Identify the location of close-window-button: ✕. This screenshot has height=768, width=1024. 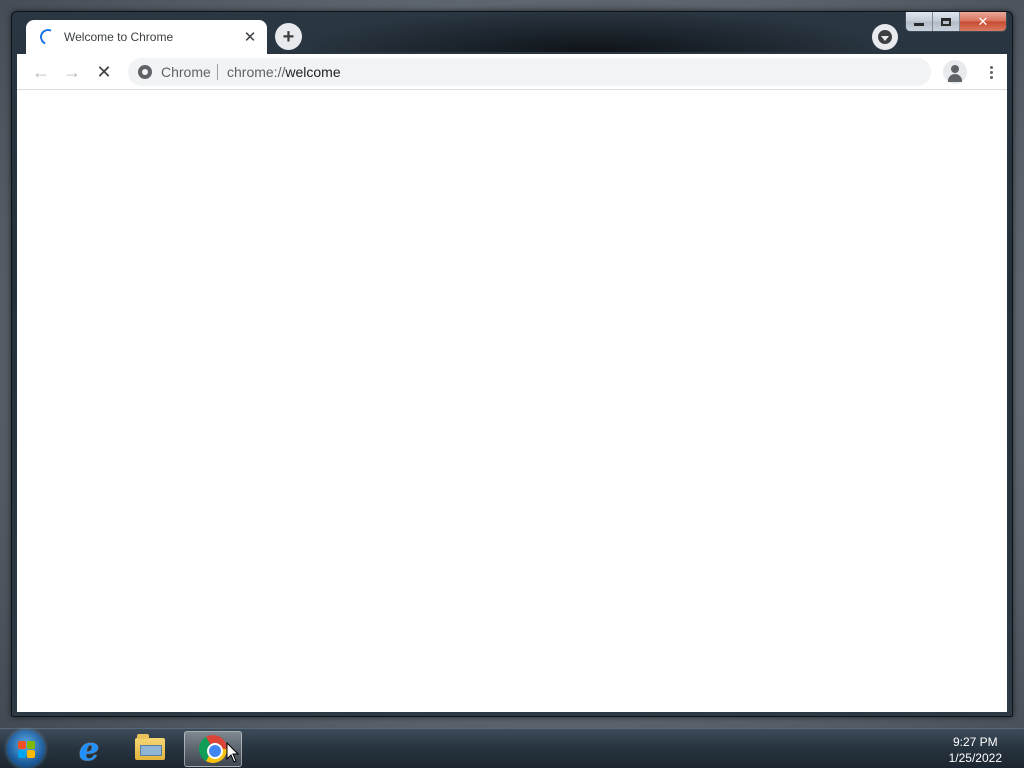
(983, 21).